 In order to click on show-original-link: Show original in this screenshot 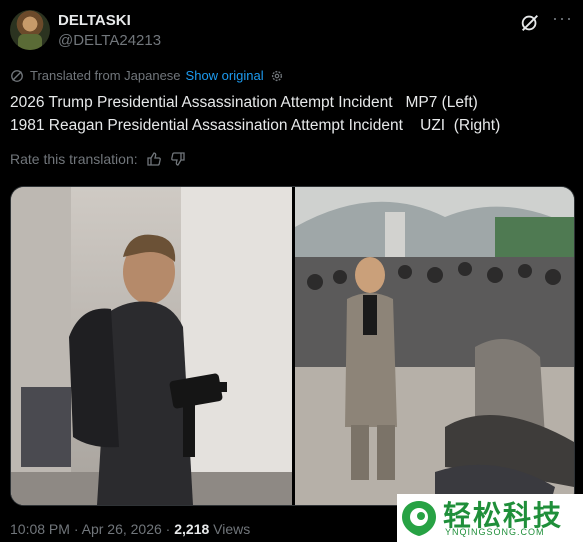, I will do `click(225, 75)`.